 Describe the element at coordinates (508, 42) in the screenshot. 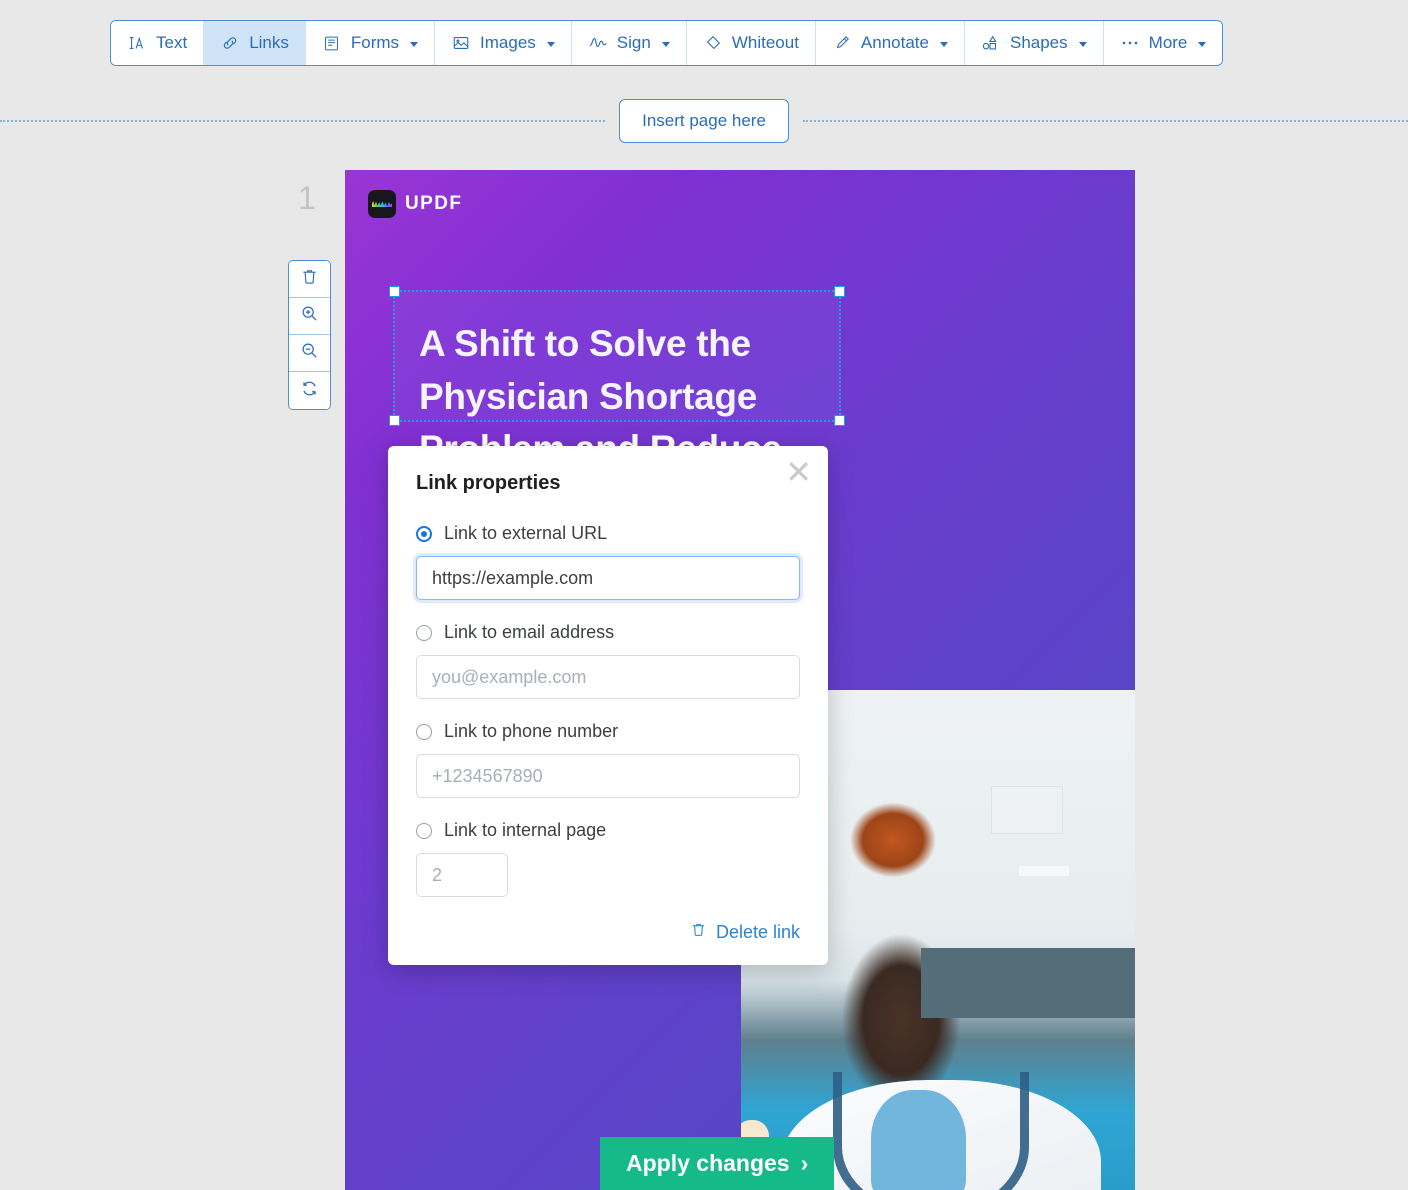

I see `toolbar-label-images: Images` at that location.